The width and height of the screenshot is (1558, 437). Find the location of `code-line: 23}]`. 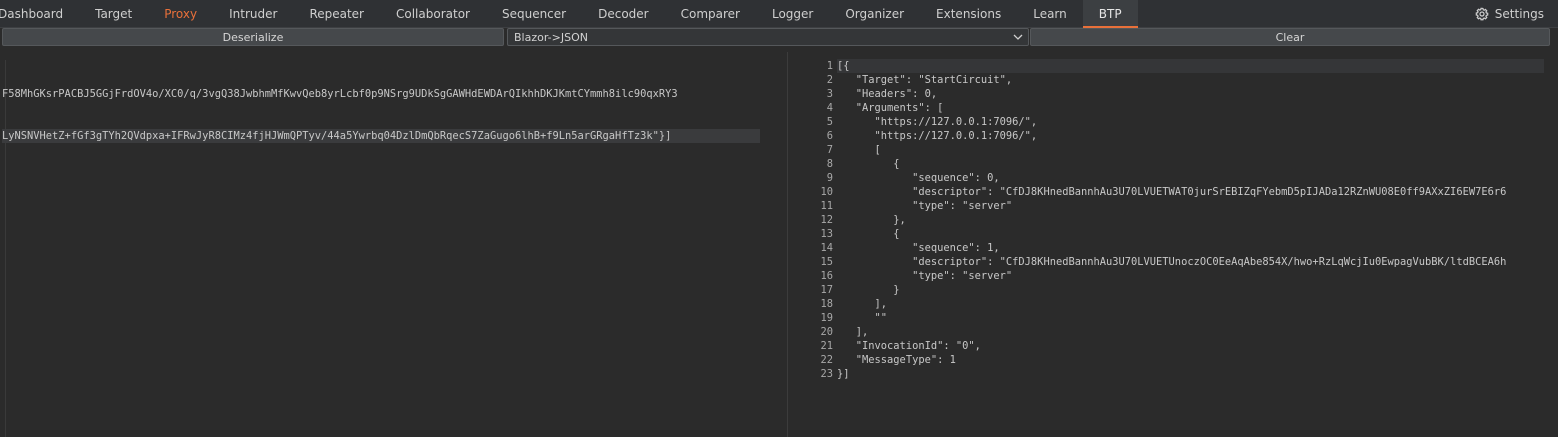

code-line: 23}] is located at coordinates (1189, 374).